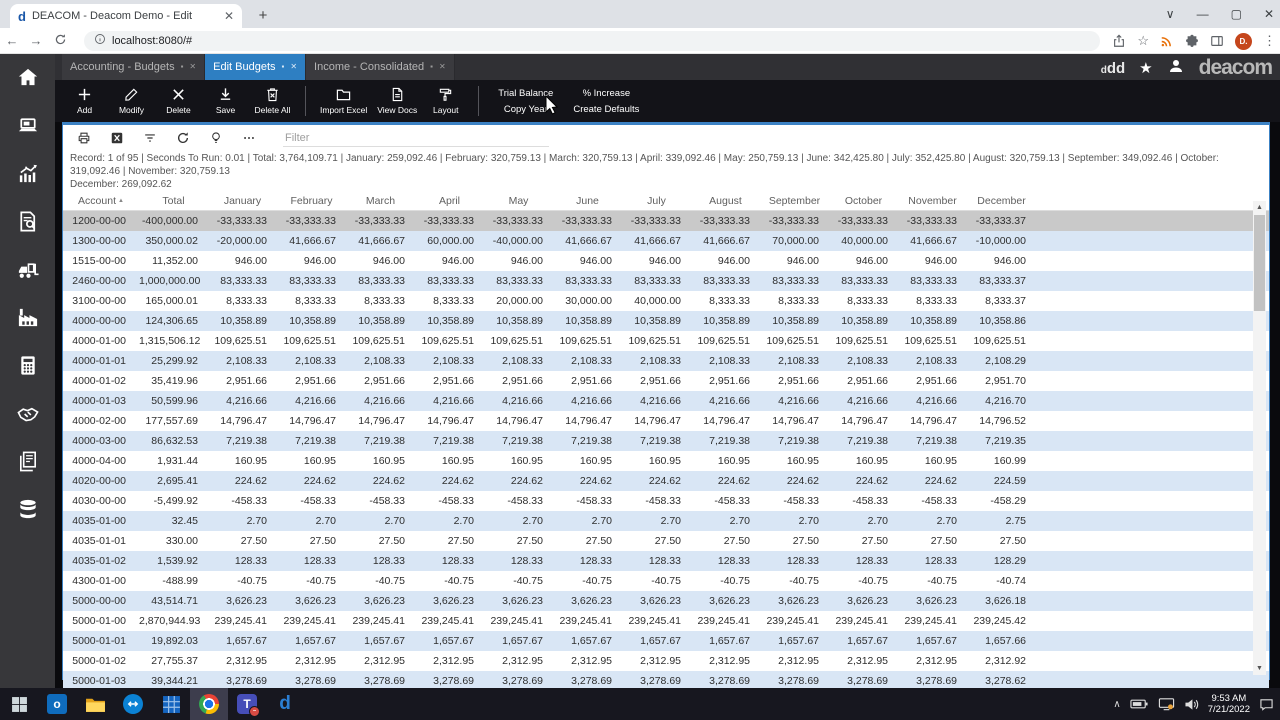 This screenshot has width=1280, height=720. Describe the element at coordinates (397, 101) in the screenshot. I see `view-docs-button: View Docs` at that location.